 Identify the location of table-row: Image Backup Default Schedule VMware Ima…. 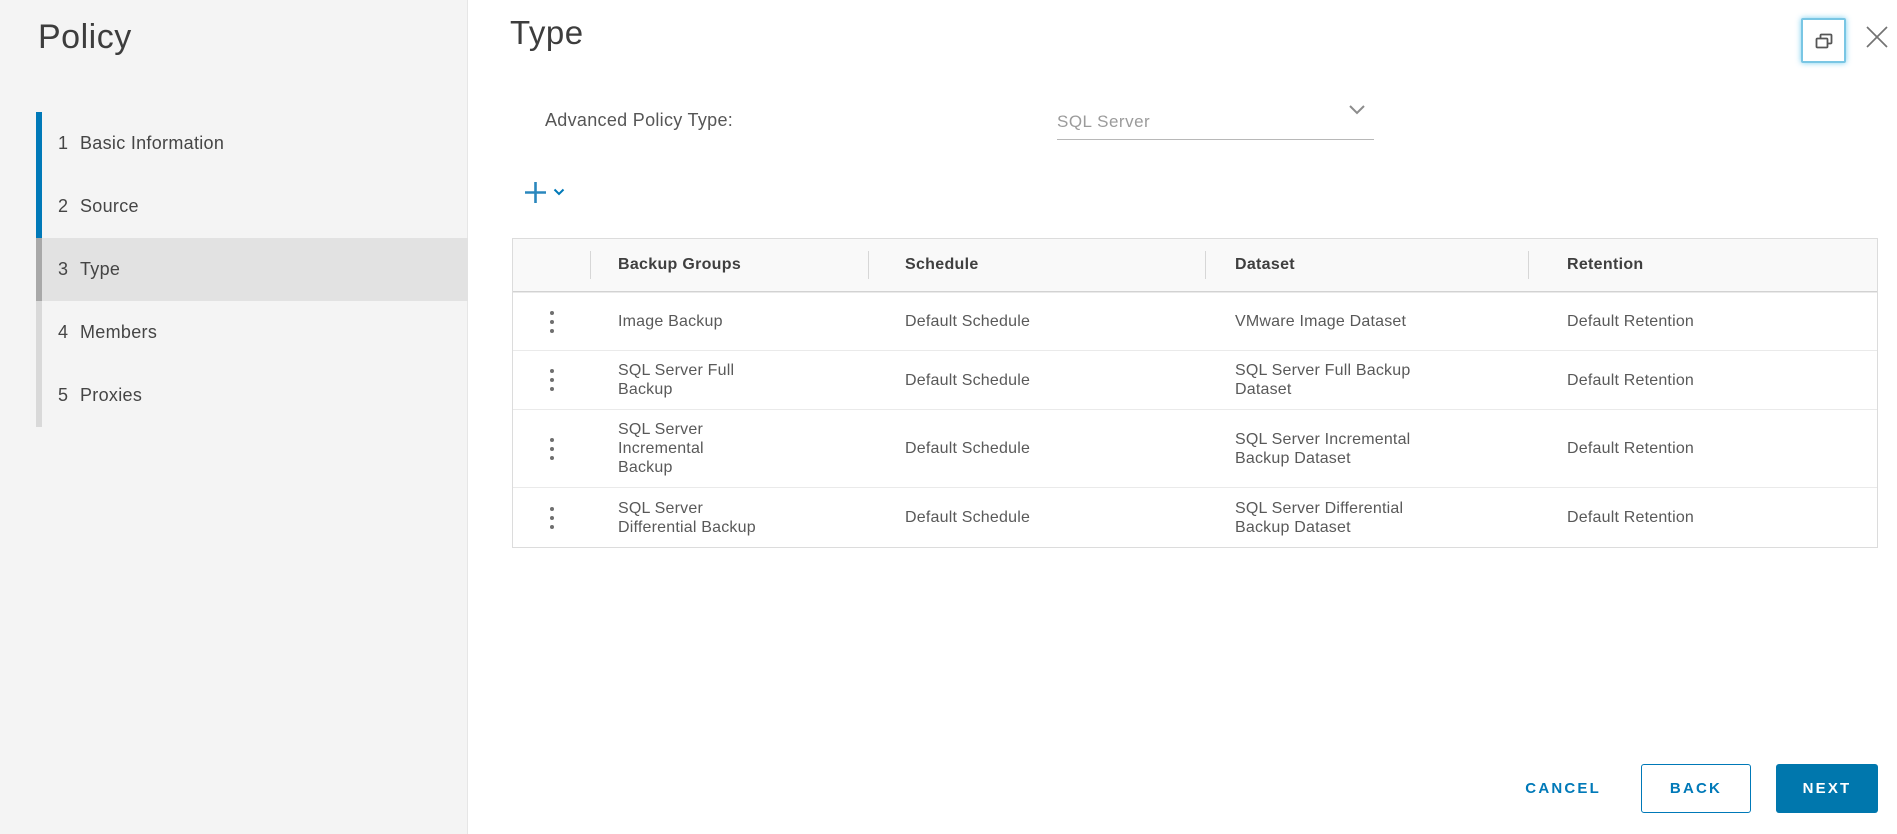
(1195, 321).